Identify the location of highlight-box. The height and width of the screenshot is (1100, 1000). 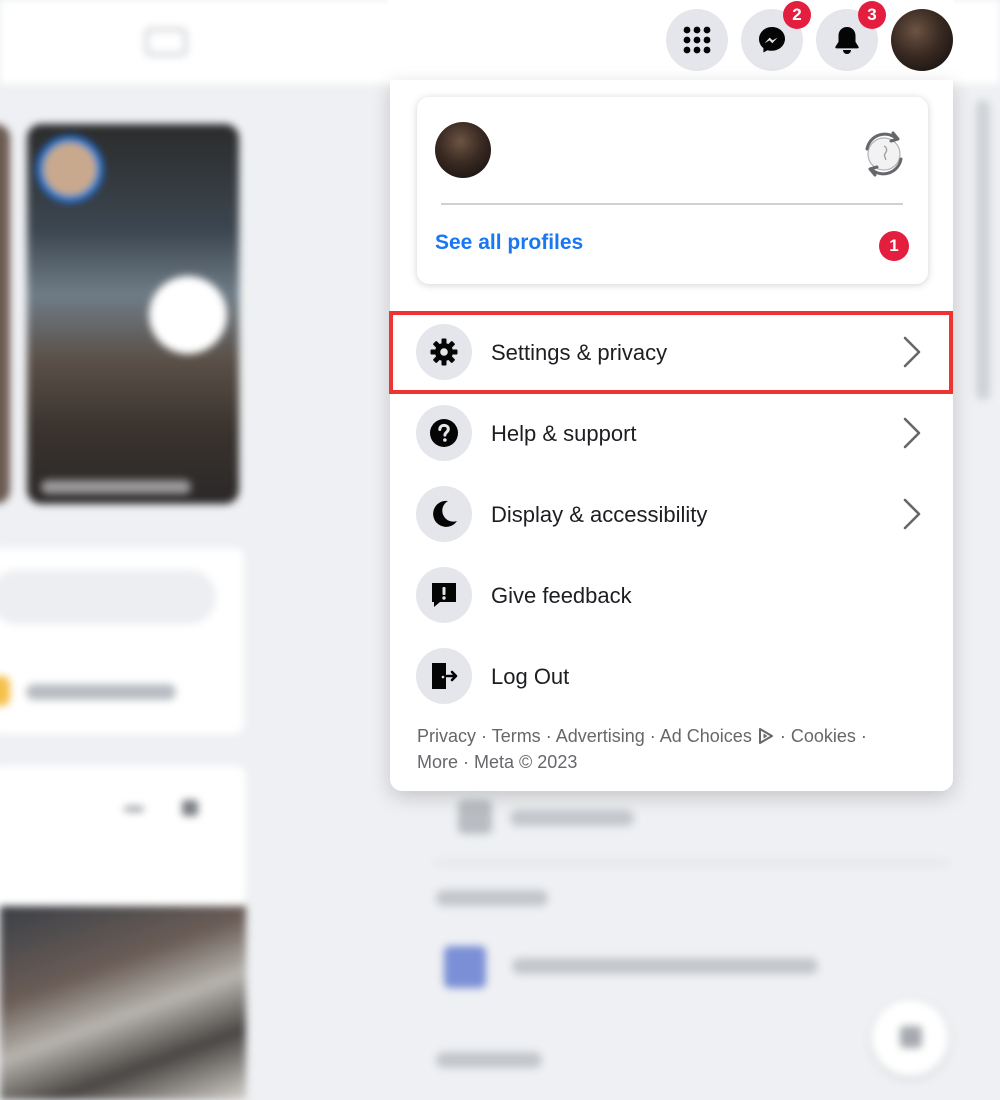
(671, 352).